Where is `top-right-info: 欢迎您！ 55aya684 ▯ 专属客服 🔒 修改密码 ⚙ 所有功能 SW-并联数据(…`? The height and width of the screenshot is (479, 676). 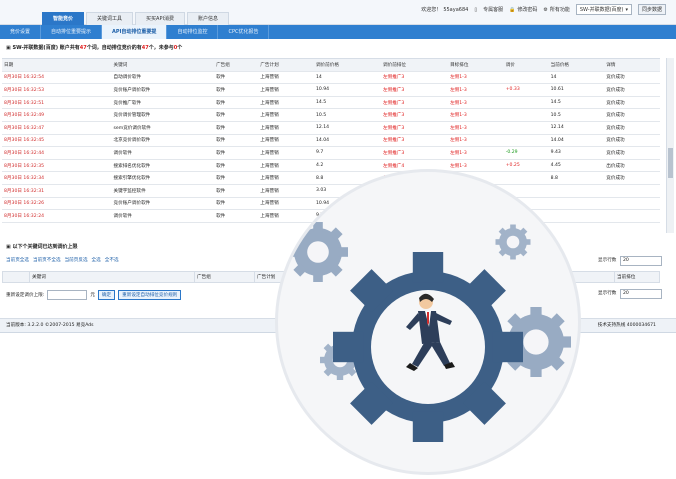
top-right-info: 欢迎您！ 55aya684 ▯ 专属客服 🔒 修改密码 ⚙ 所有功能 SW-并联数据(… is located at coordinates (543, 9).